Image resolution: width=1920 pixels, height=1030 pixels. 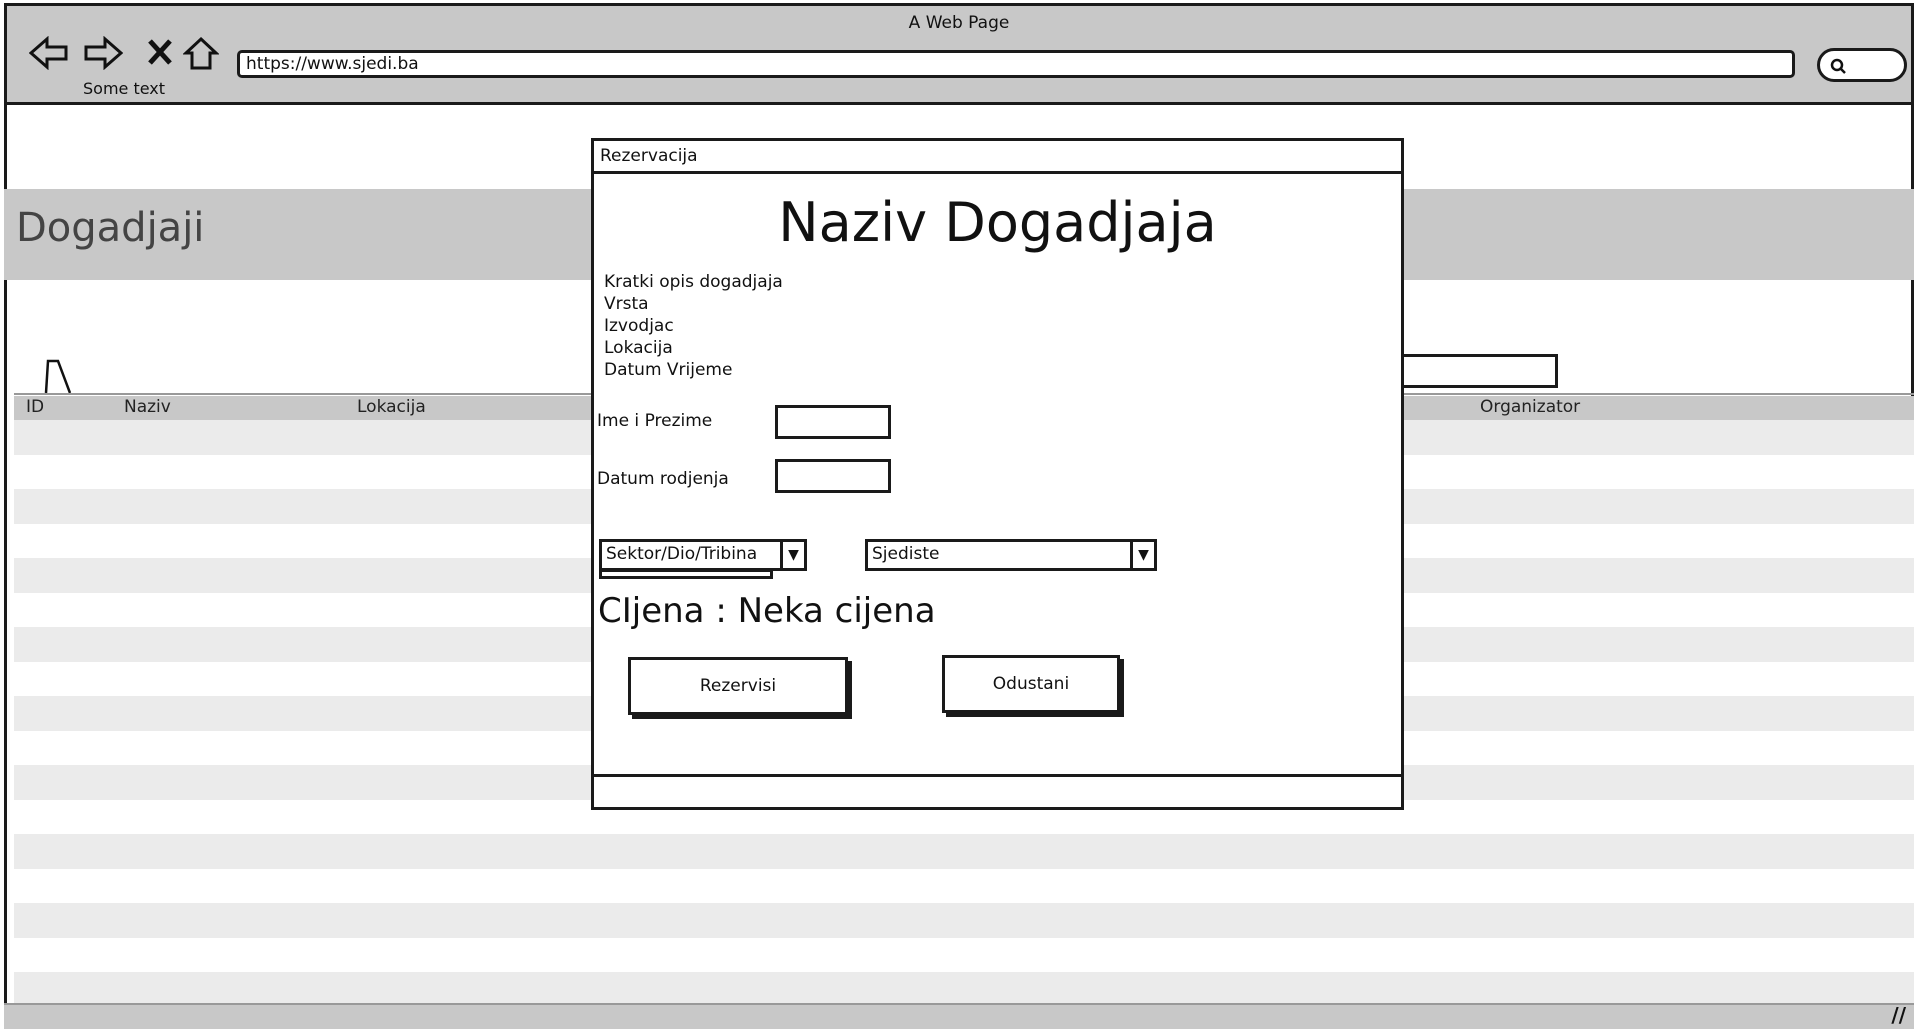 I want to click on event-name: Naziv Dogadjaja, so click(x=997, y=222).